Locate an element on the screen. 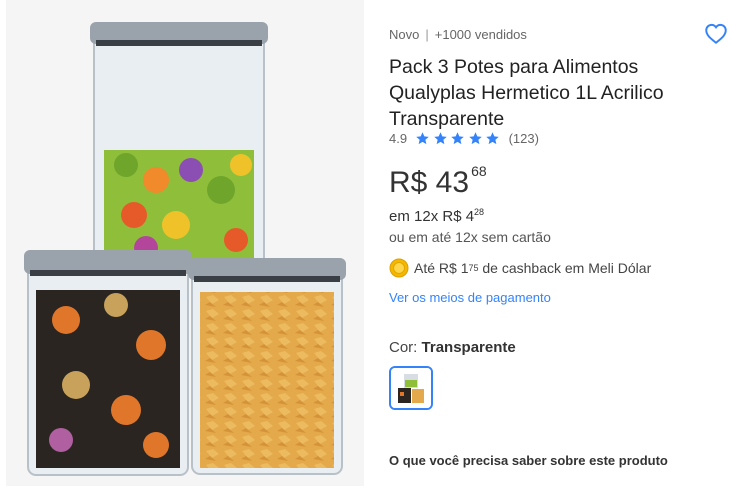 This screenshot has width=732, height=486. review-count: (123) is located at coordinates (523, 138).